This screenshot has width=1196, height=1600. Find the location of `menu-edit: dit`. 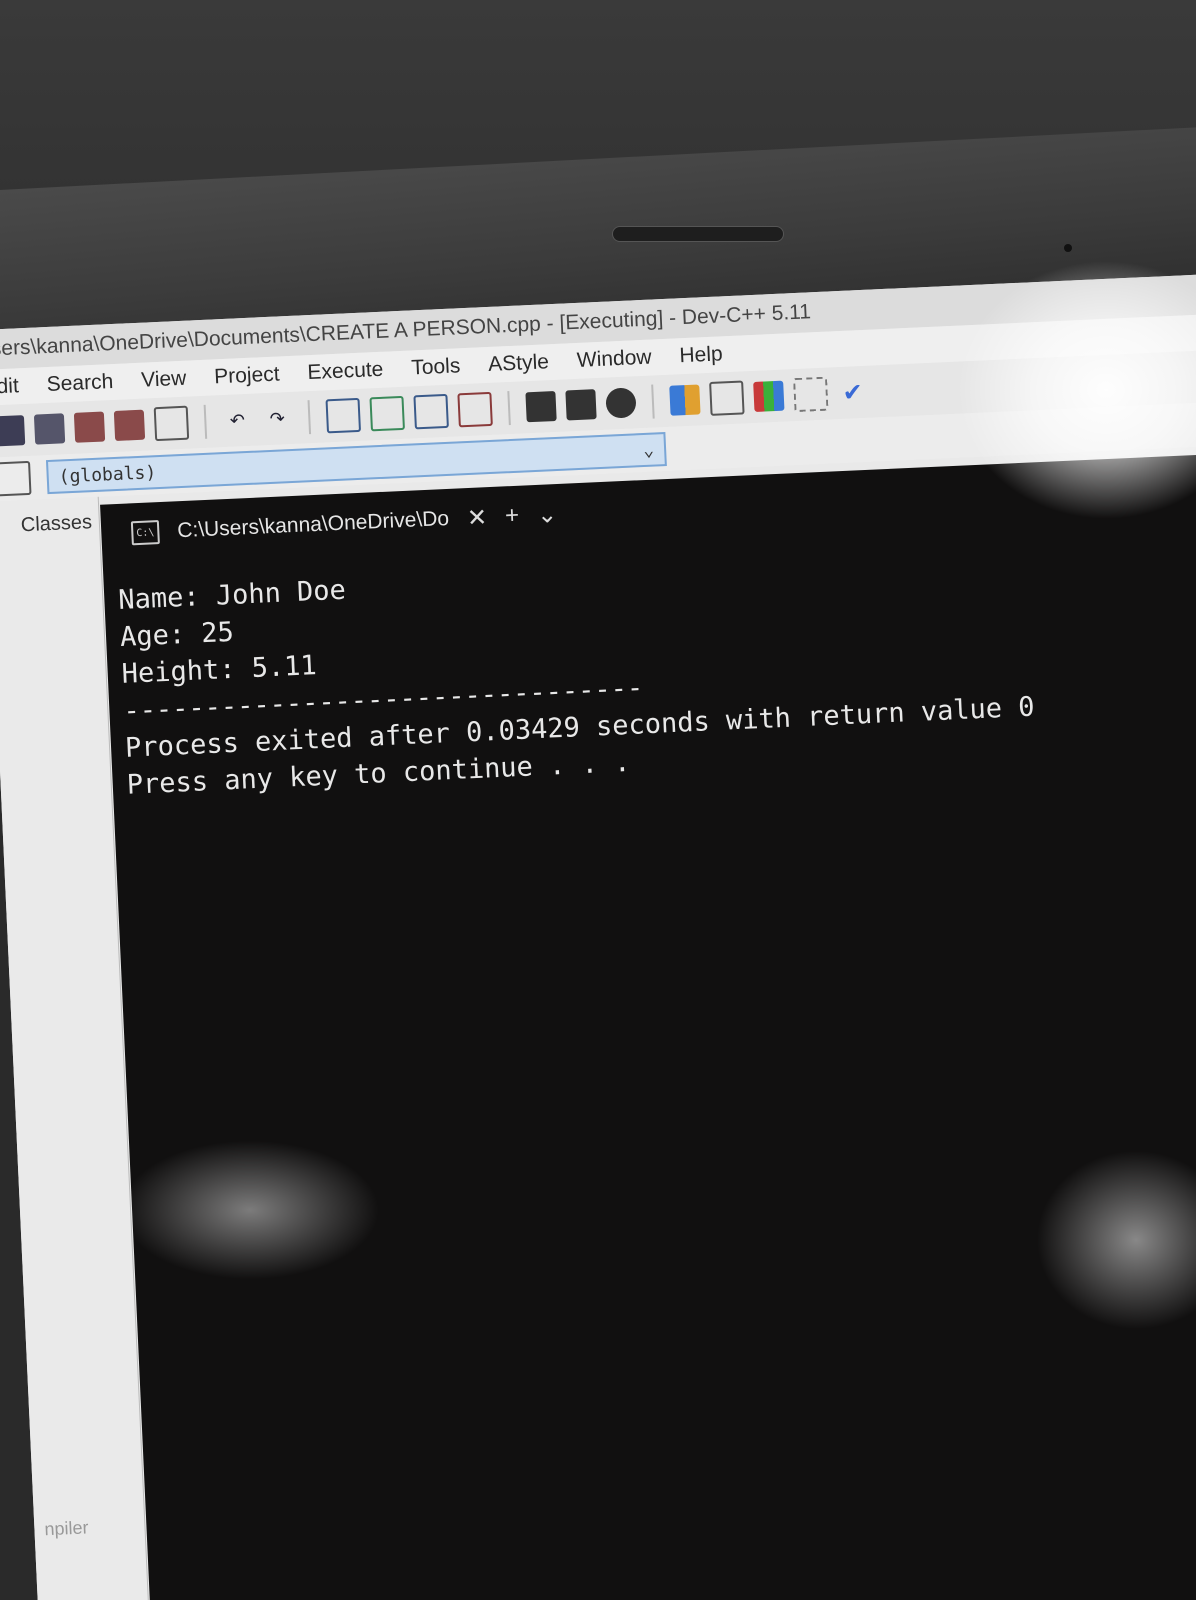

menu-edit: dit is located at coordinates (9, 386).